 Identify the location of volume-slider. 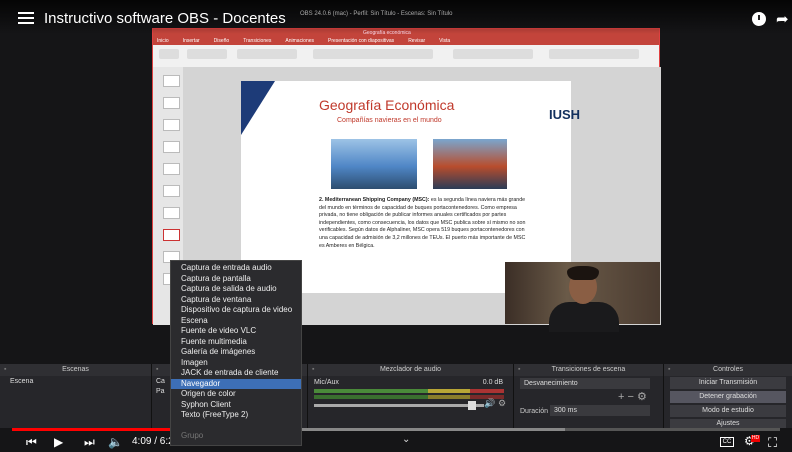
(399, 405).